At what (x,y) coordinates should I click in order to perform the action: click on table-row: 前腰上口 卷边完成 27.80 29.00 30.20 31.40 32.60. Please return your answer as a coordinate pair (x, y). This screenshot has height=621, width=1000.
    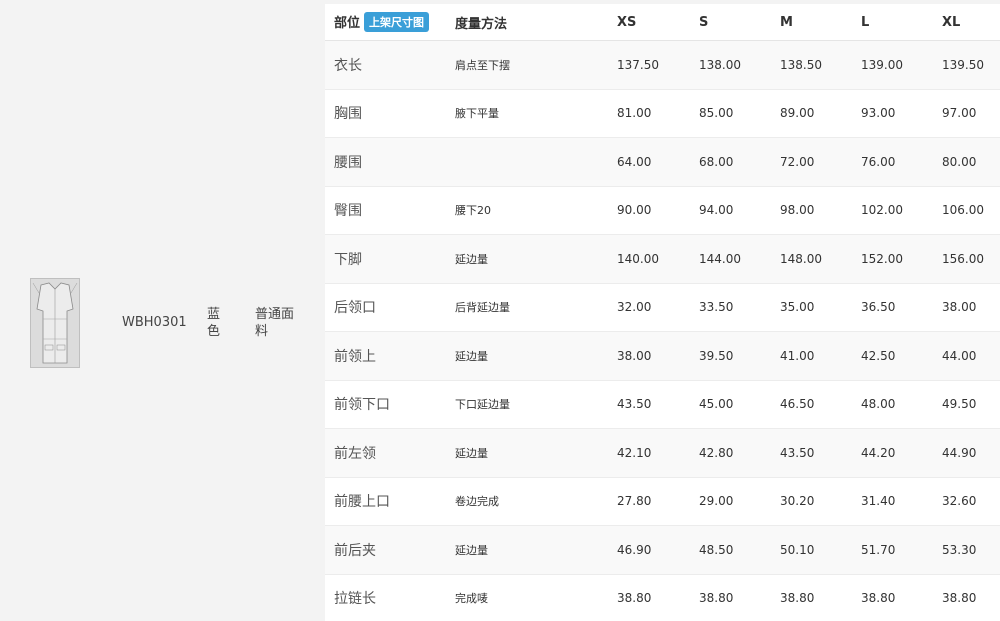
    Looking at the image, I should click on (662, 501).